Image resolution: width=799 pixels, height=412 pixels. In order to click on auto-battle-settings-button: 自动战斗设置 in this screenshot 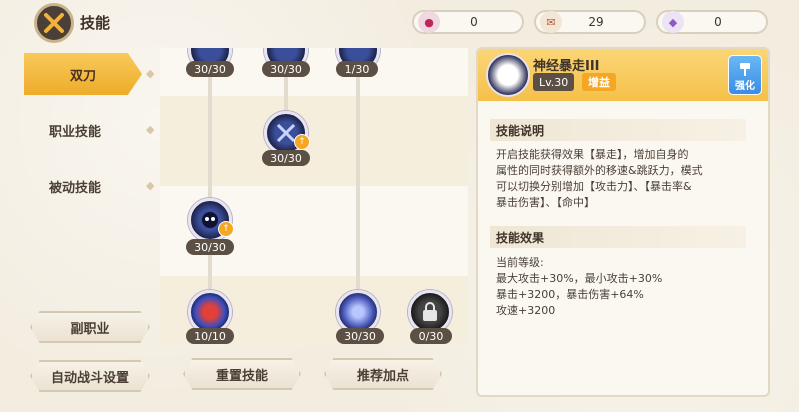, I will do `click(90, 376)`.